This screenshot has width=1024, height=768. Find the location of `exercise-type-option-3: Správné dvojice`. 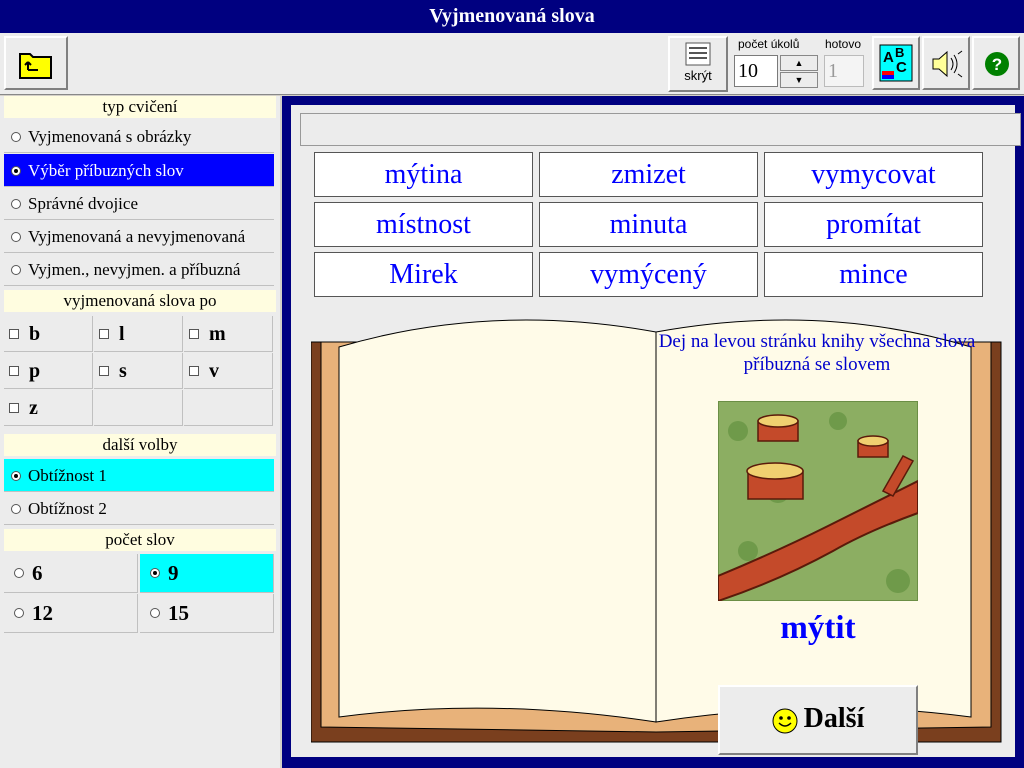

exercise-type-option-3: Správné dvojice is located at coordinates (139, 203).